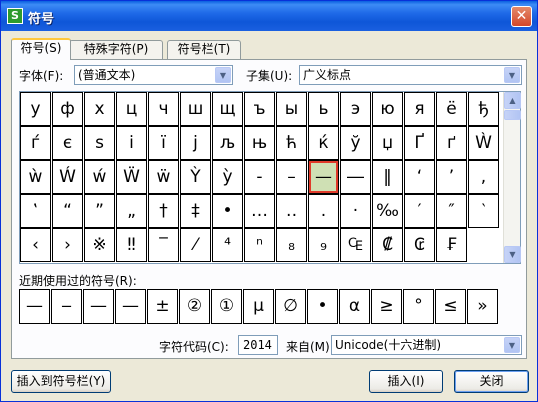 This screenshot has width=538, height=402. I want to click on symbol-cell: ›, so click(67, 245).